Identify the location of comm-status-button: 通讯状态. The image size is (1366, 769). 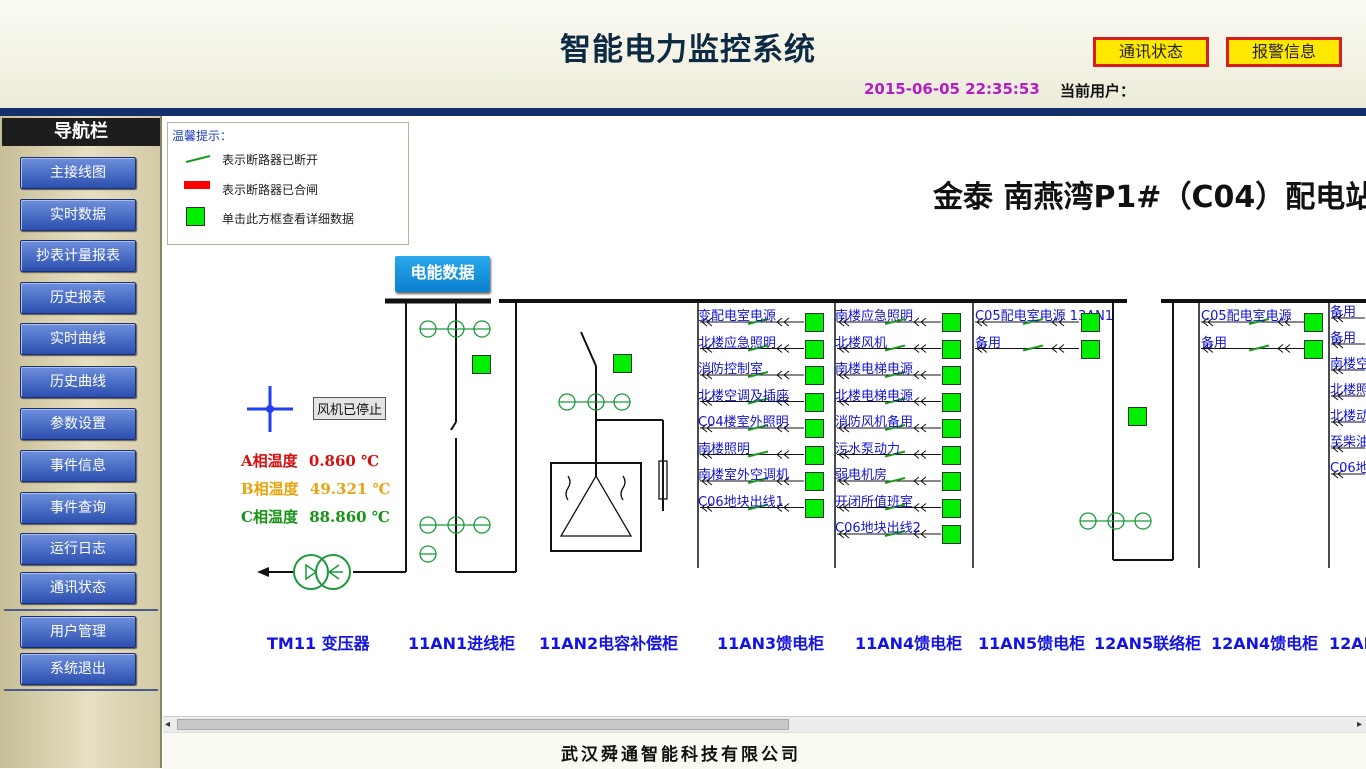
(1151, 52).